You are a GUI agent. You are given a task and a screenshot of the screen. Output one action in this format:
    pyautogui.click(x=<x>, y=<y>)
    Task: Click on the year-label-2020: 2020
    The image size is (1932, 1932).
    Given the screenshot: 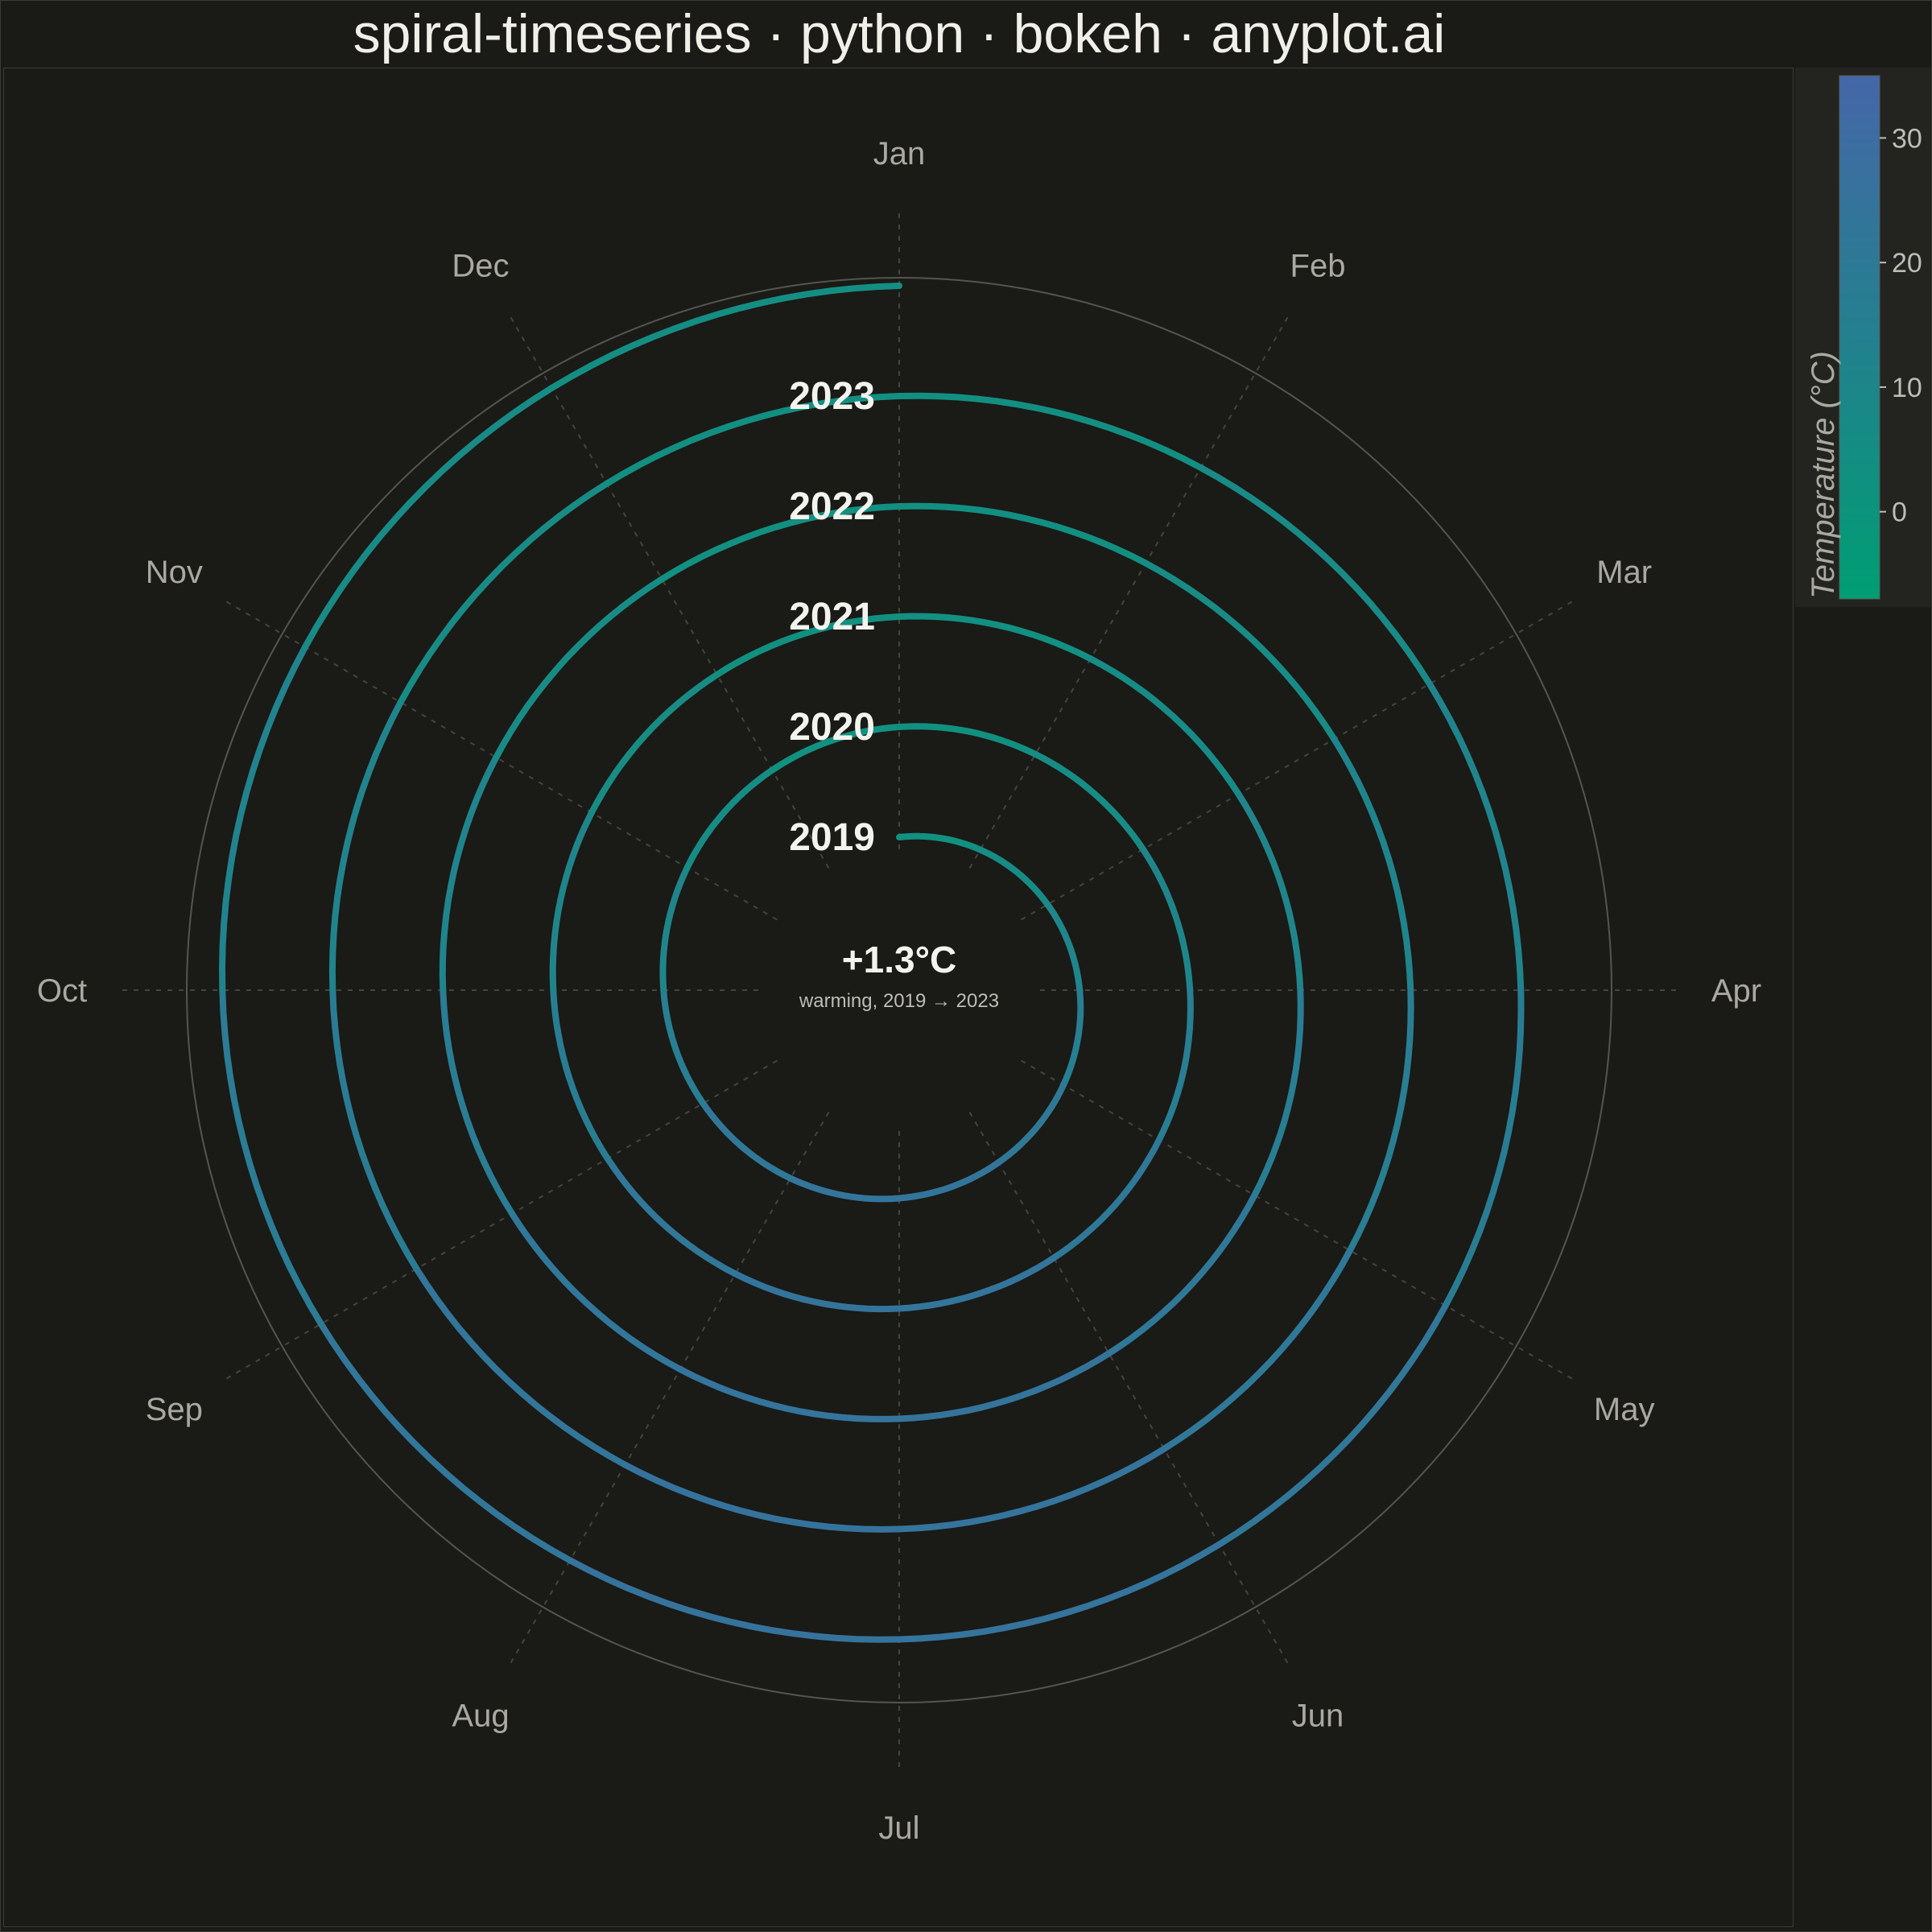 What is the action you would take?
    pyautogui.click(x=832, y=727)
    